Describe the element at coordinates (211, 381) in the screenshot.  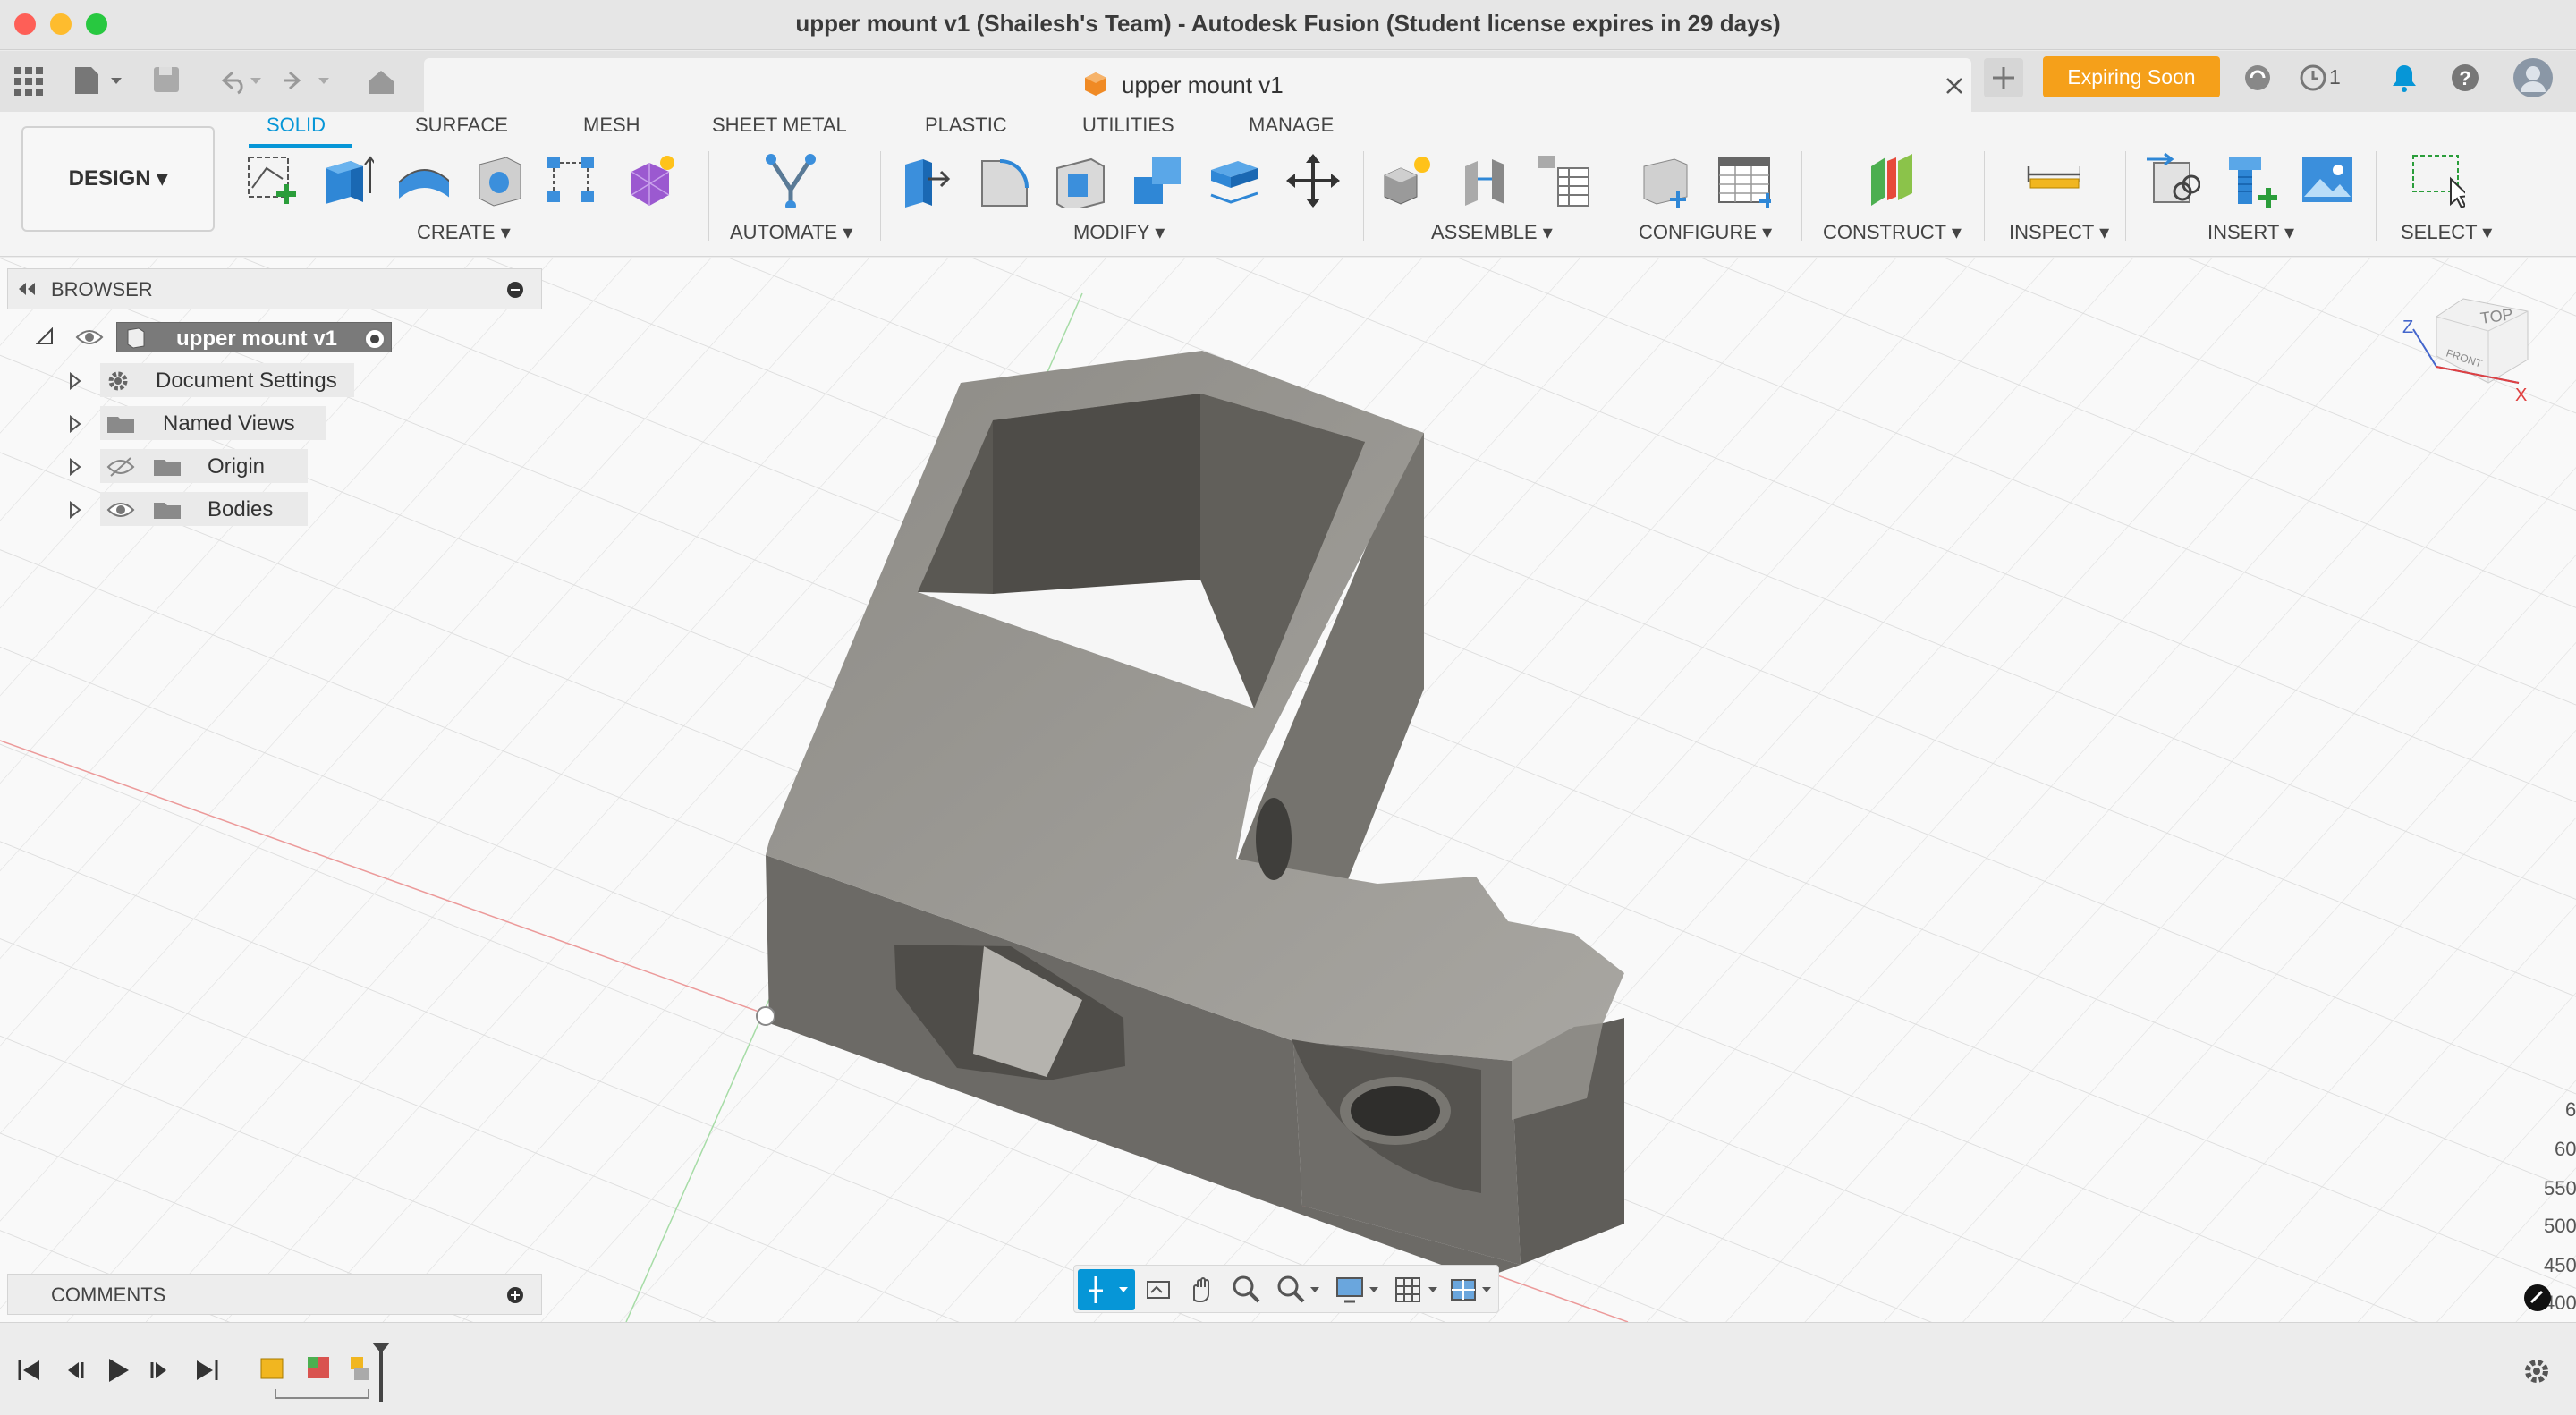
I see `browser-item-document-settings: Document Settings` at that location.